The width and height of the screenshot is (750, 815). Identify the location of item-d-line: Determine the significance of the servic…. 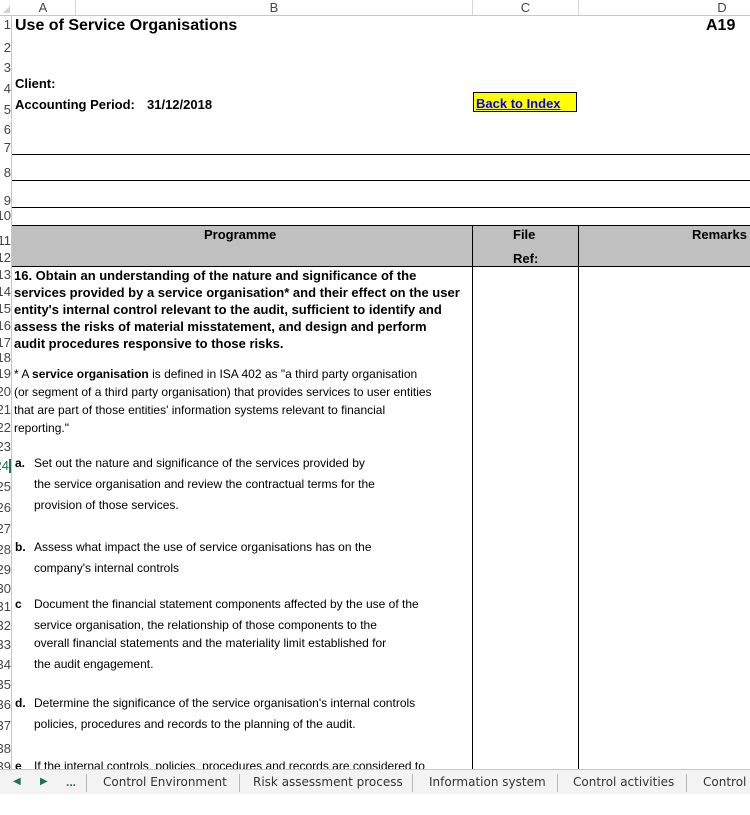
(225, 703).